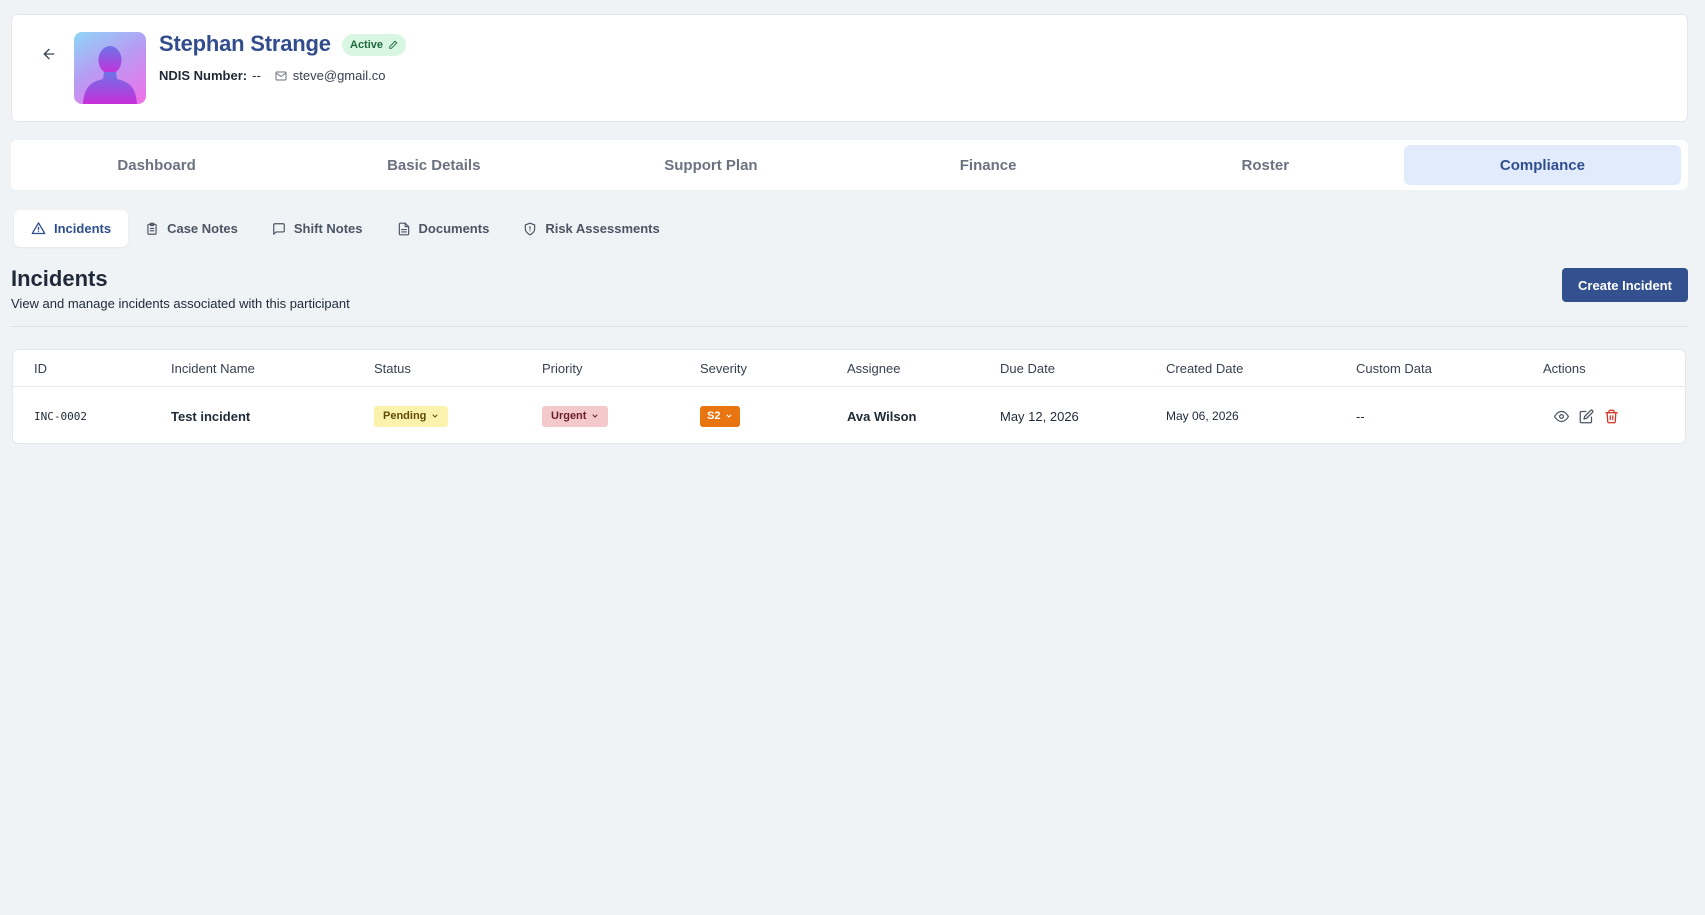 The width and height of the screenshot is (1705, 915). I want to click on subtab-incidents: Incidents, so click(71, 228).